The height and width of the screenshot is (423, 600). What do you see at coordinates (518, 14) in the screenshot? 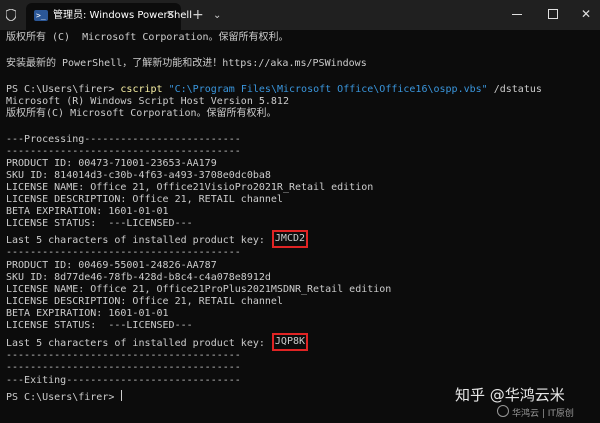
I see `minimize-button` at bounding box center [518, 14].